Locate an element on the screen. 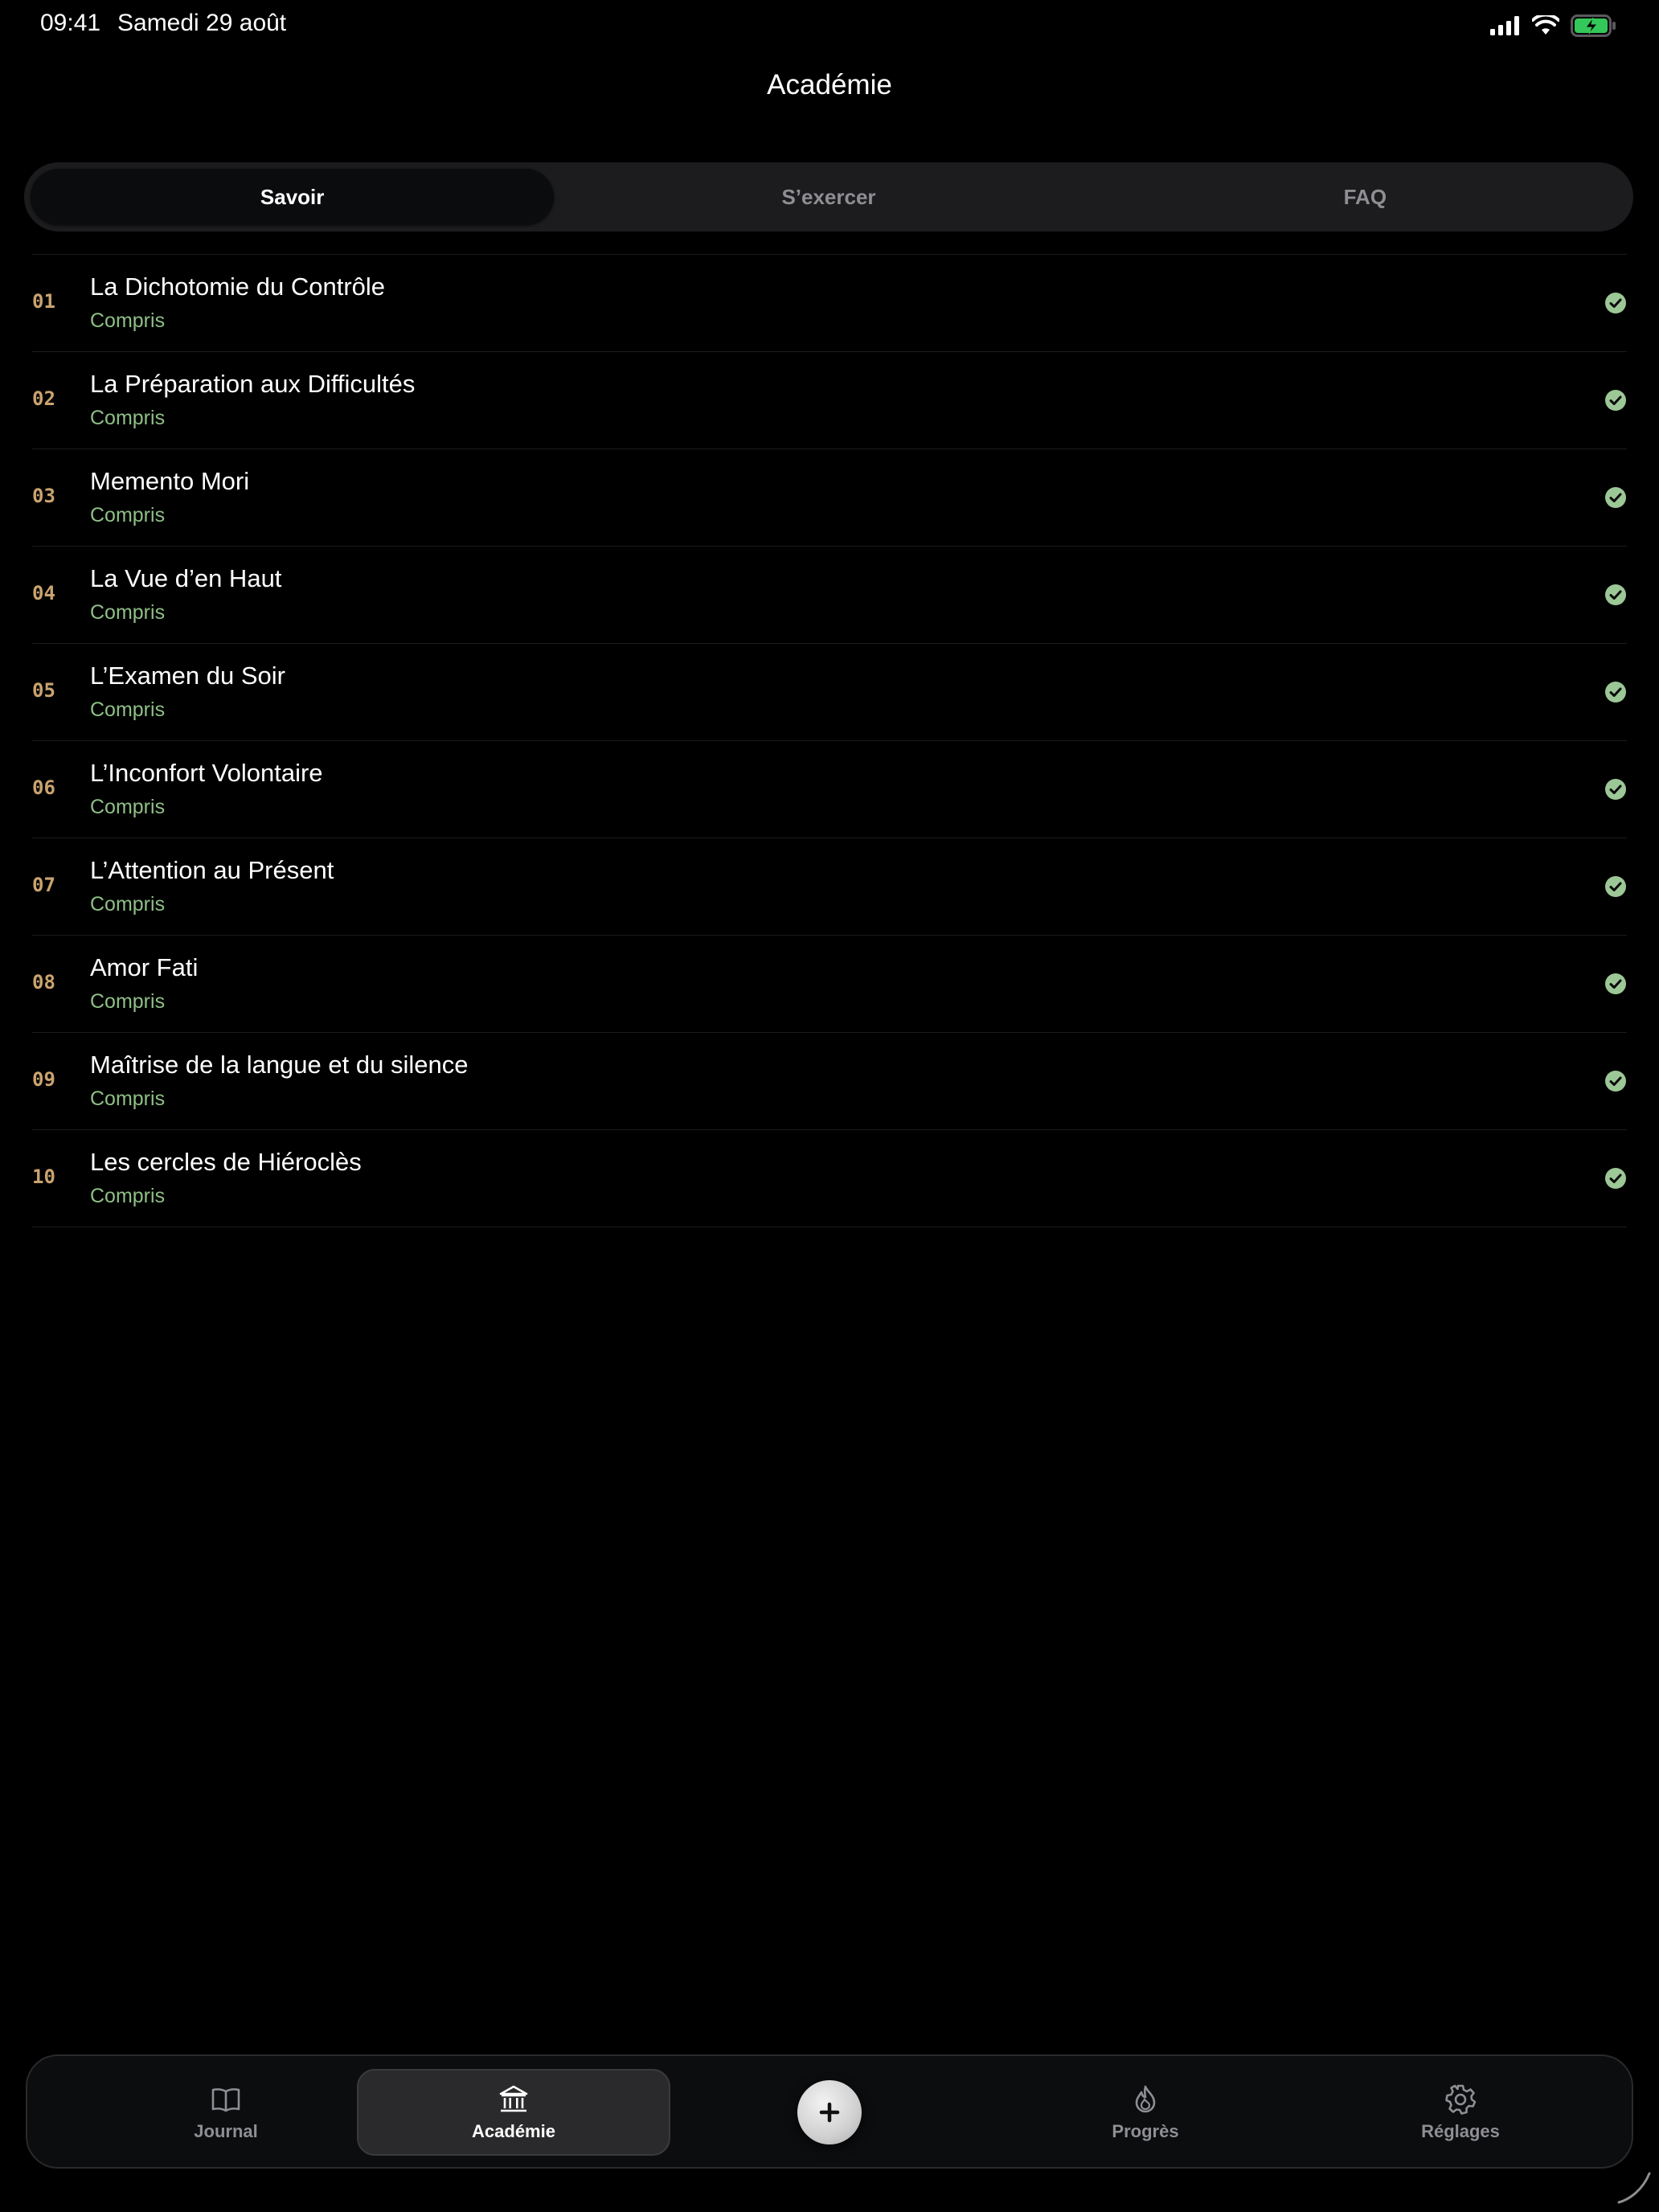 The height and width of the screenshot is (2212, 1659). status-bar: 09:41 Samedi 29 août is located at coordinates (829, 25).